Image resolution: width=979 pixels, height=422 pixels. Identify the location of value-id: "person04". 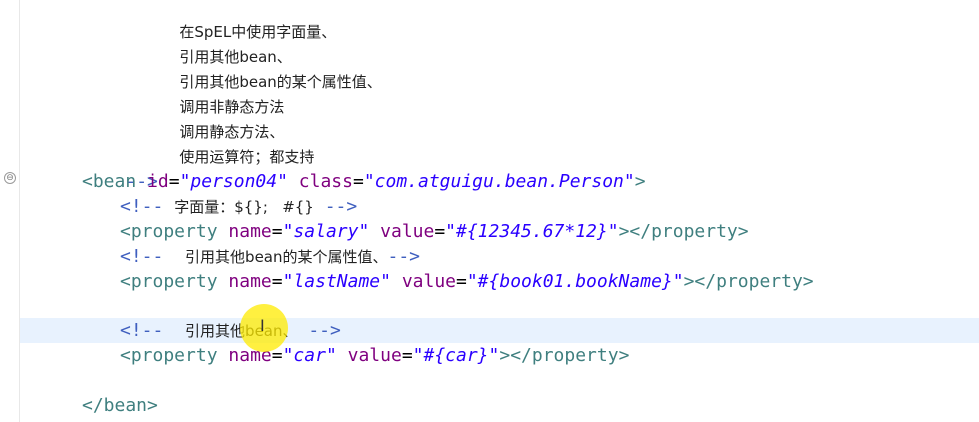
(233, 181).